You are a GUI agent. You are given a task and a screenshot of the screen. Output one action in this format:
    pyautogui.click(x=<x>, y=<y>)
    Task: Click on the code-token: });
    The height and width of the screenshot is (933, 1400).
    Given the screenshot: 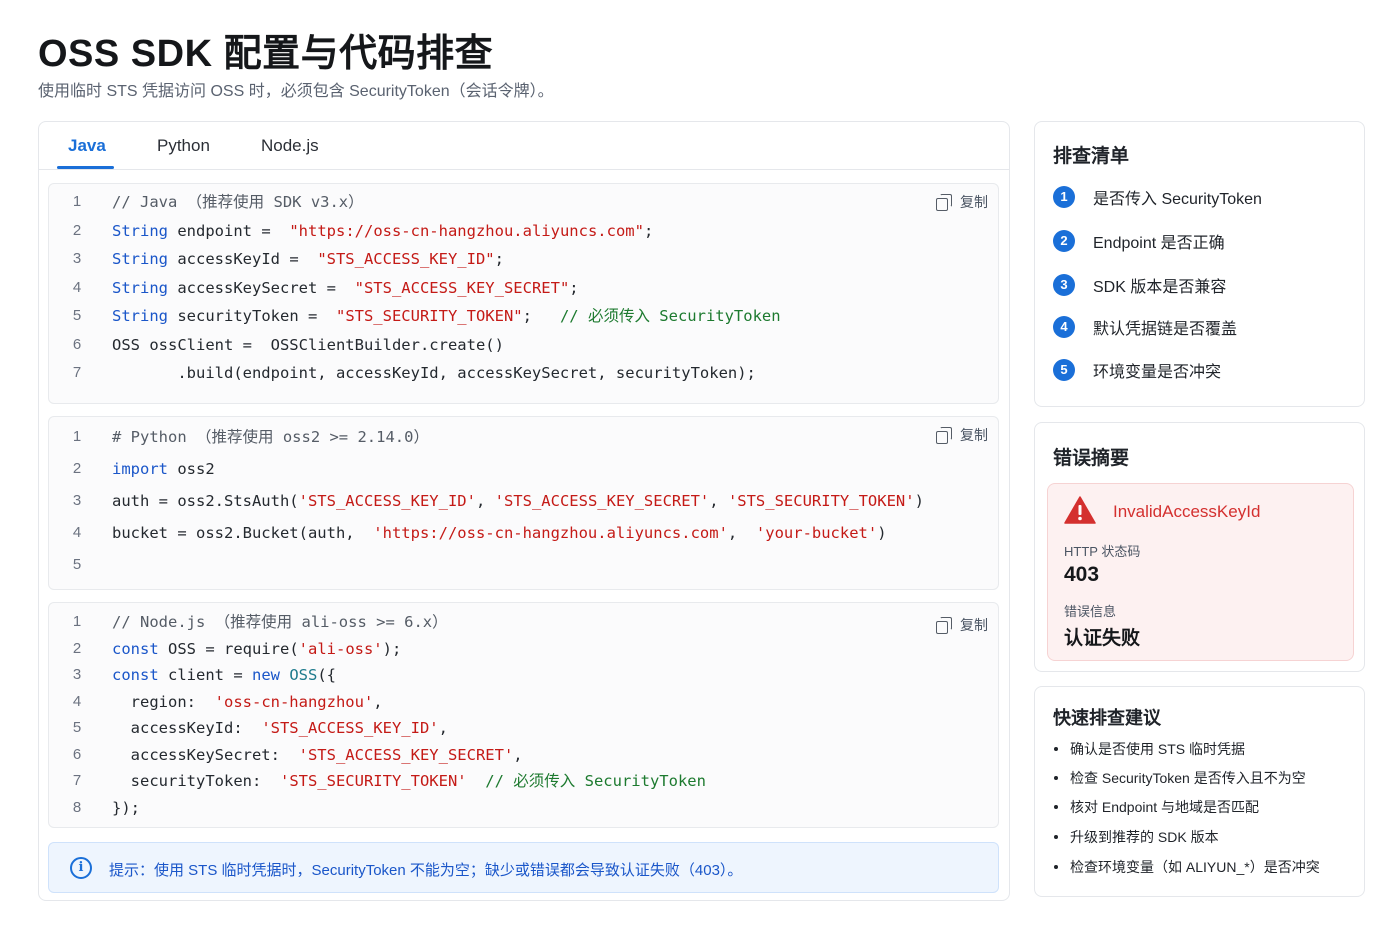 What is the action you would take?
    pyautogui.click(x=126, y=807)
    